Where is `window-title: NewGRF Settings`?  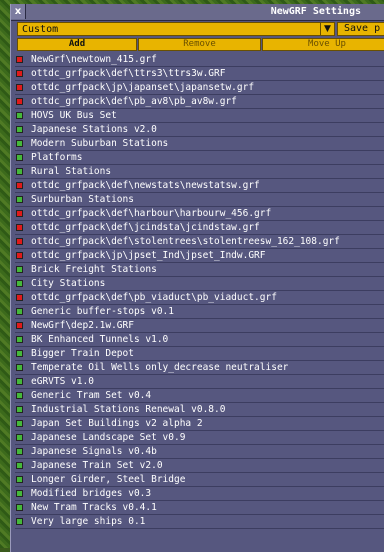 window-title: NewGRF Settings is located at coordinates (315, 11).